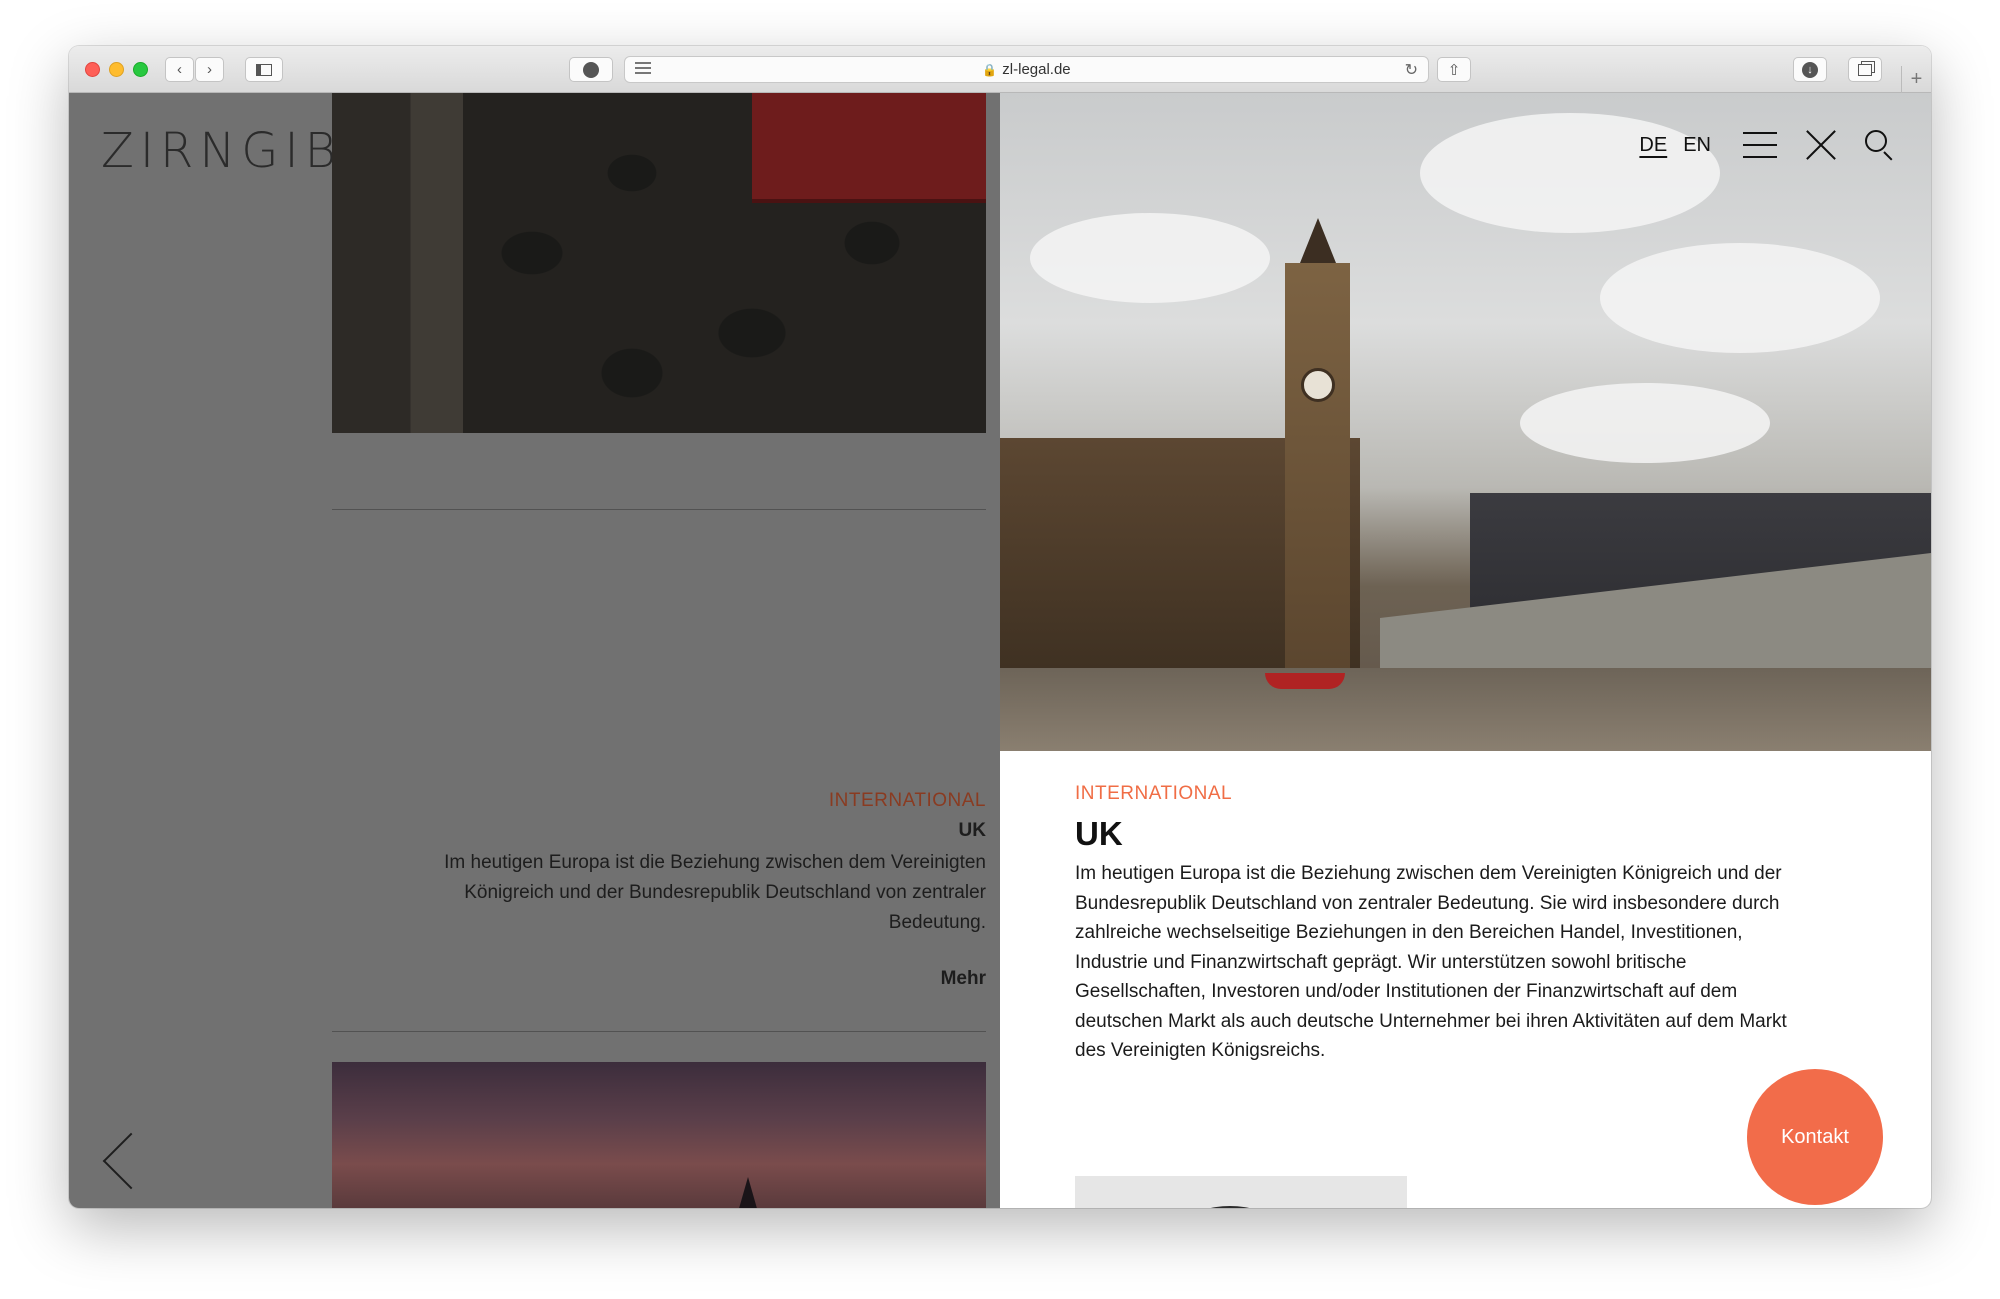 This screenshot has width=2000, height=1299. Describe the element at coordinates (1317, 473) in the screenshot. I see `clock-tower-shape` at that location.